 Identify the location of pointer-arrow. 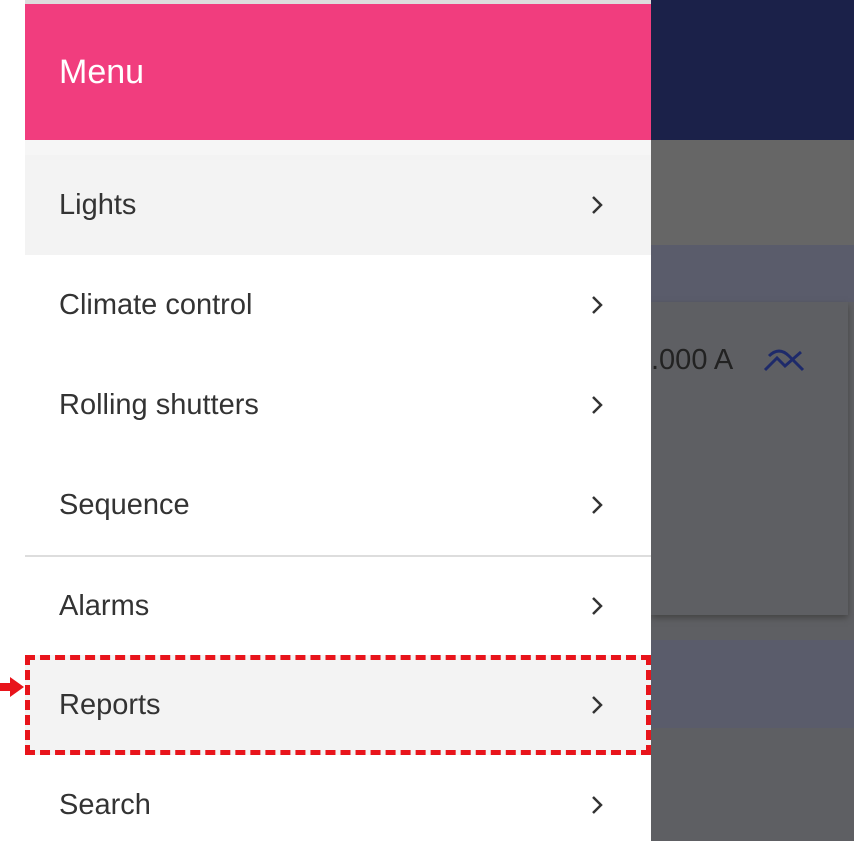
(12, 687).